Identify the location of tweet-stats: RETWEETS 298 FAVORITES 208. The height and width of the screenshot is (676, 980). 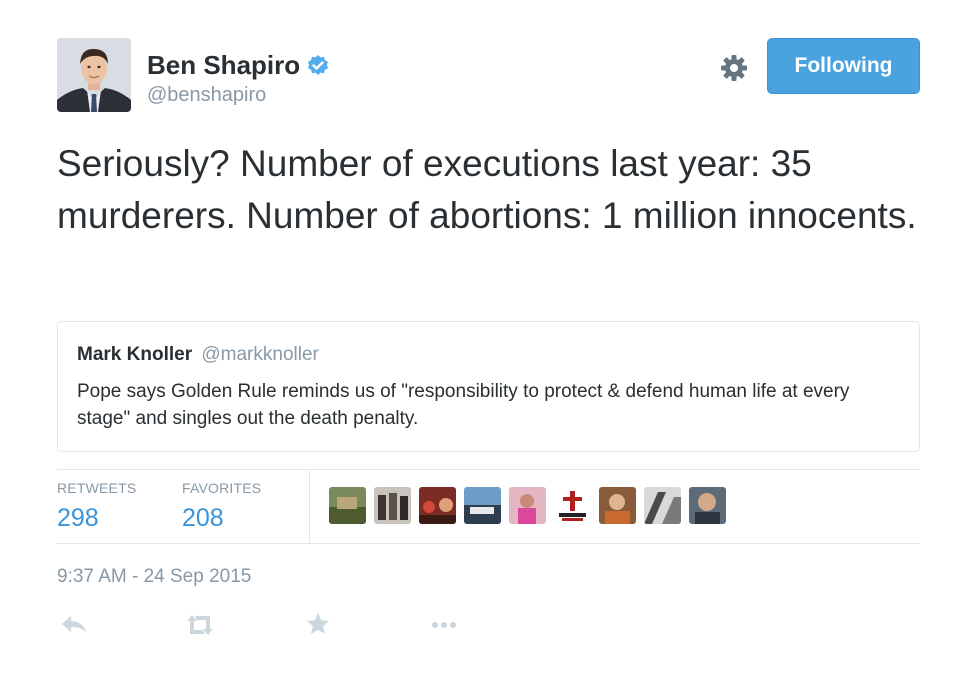
(488, 506).